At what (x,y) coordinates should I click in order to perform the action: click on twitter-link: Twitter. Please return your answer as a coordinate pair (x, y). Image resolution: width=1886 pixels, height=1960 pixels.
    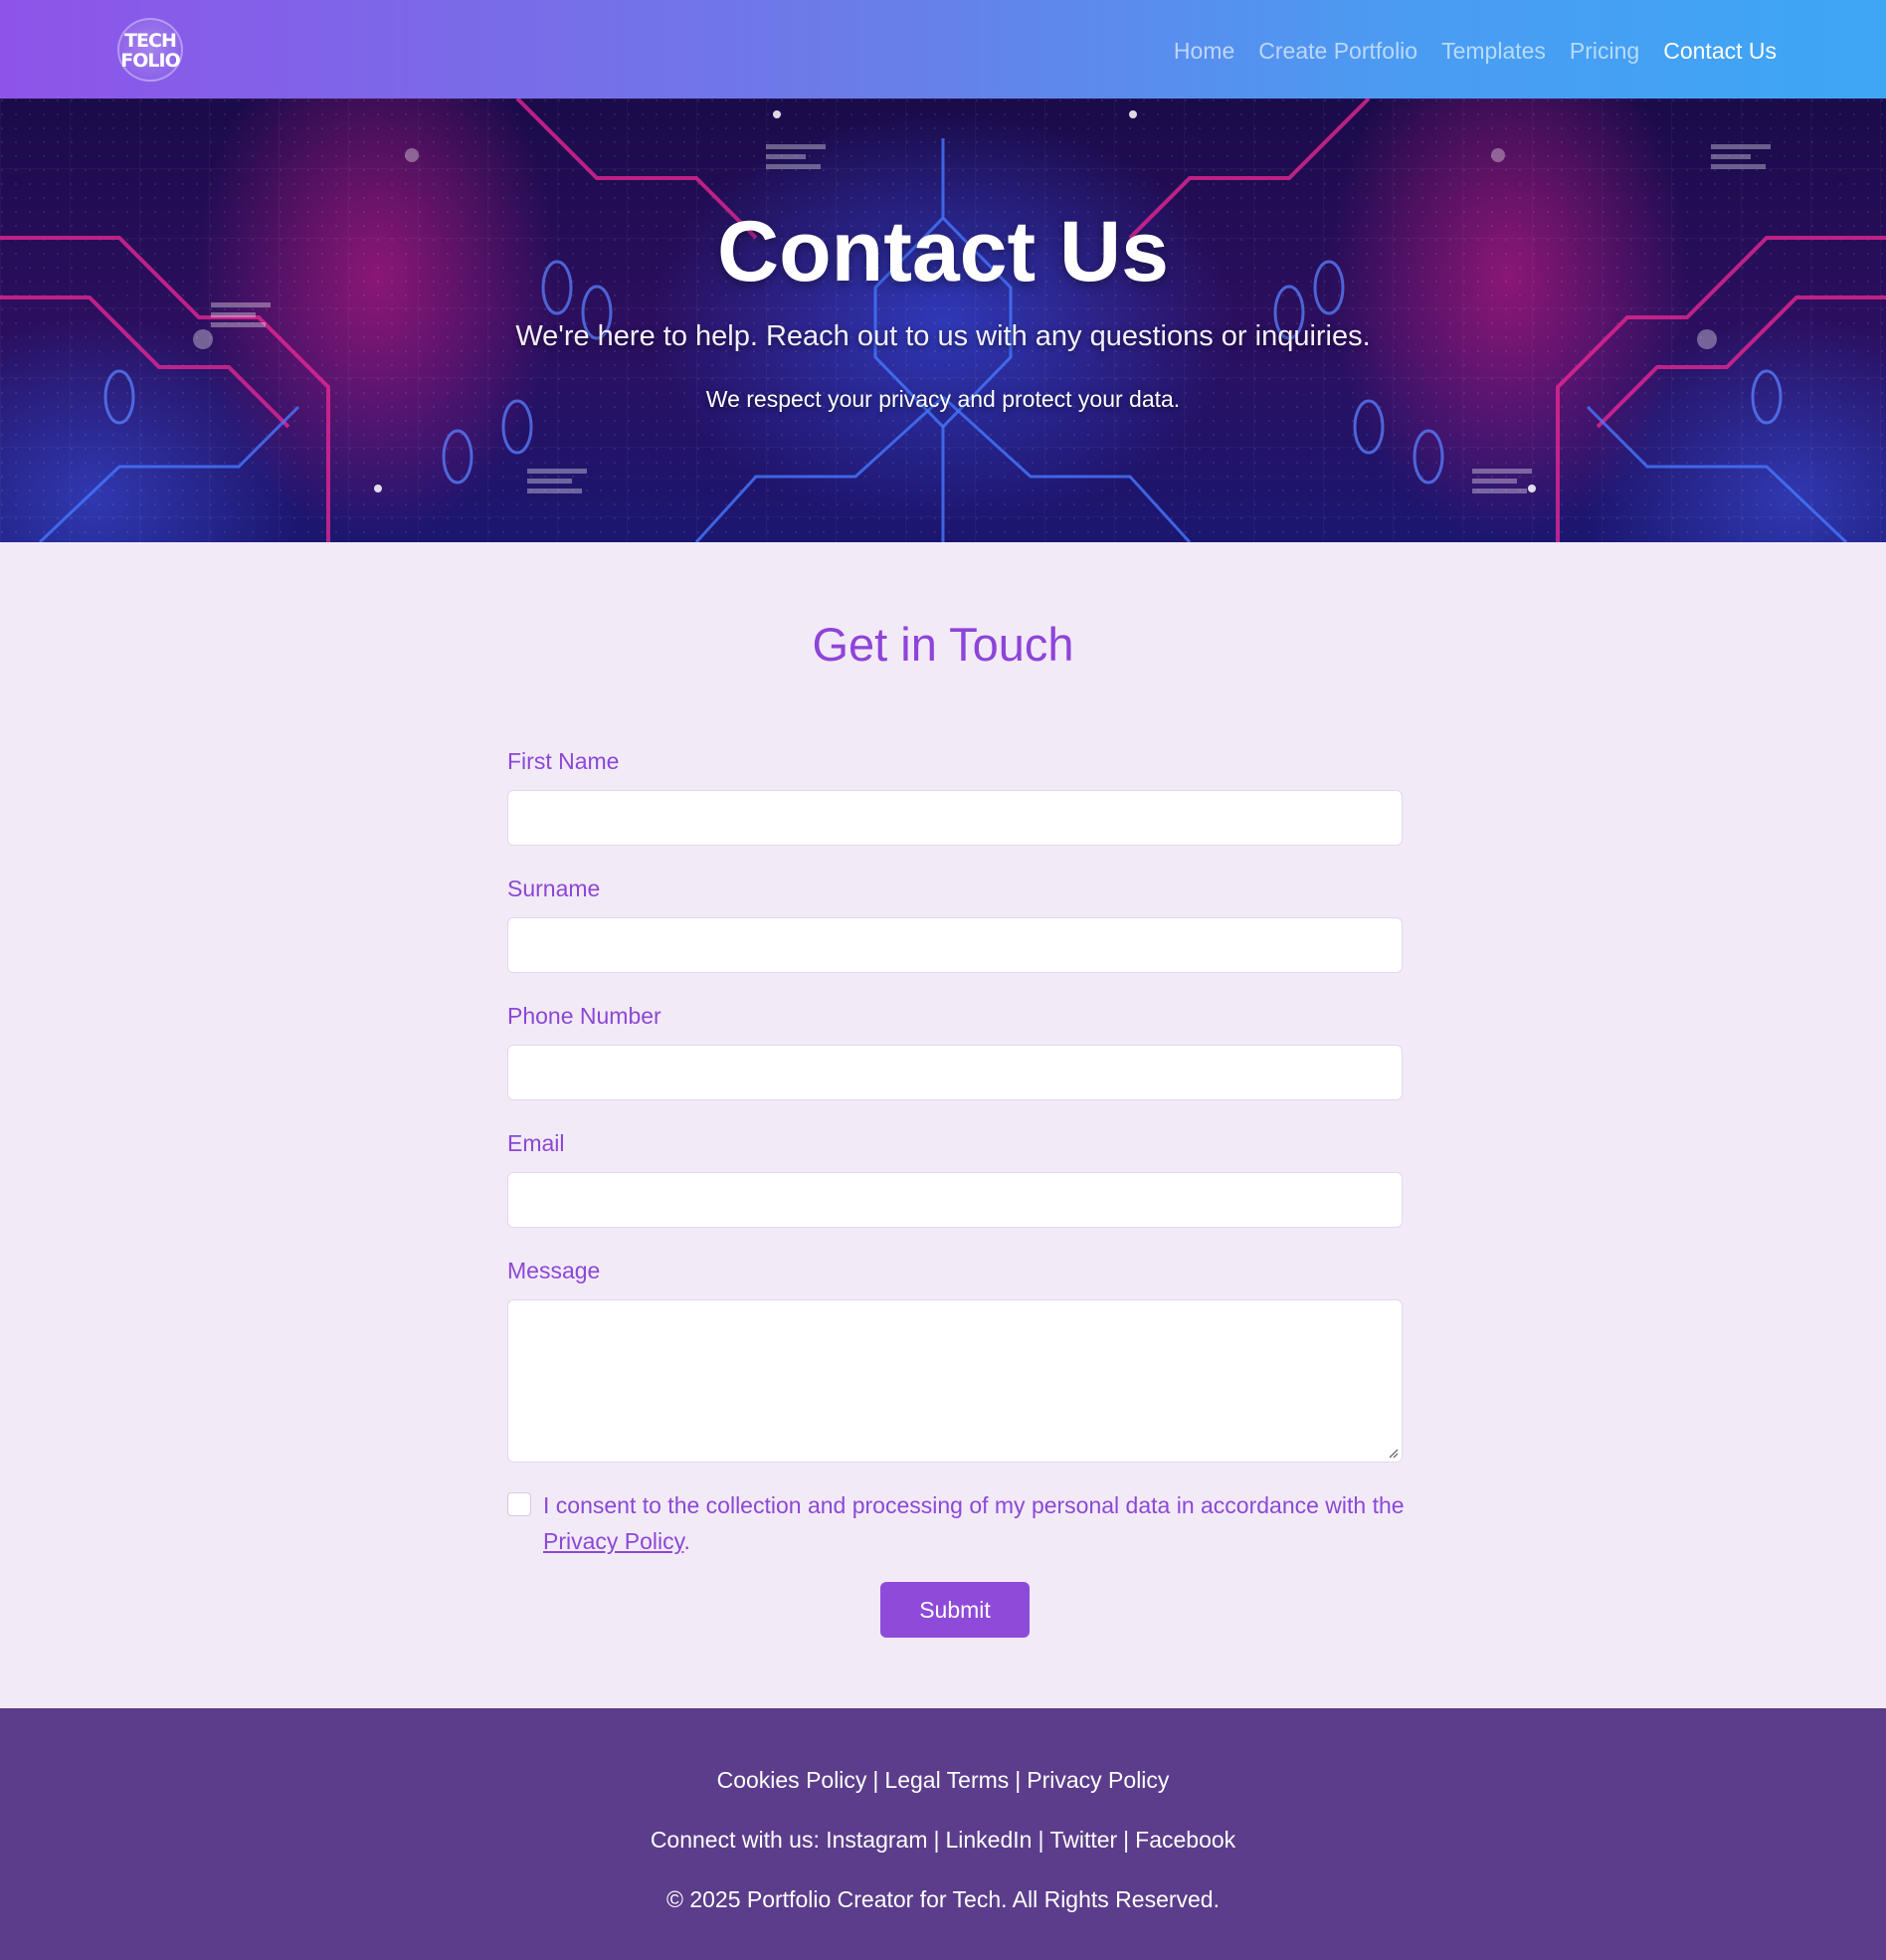
    Looking at the image, I should click on (1083, 1840).